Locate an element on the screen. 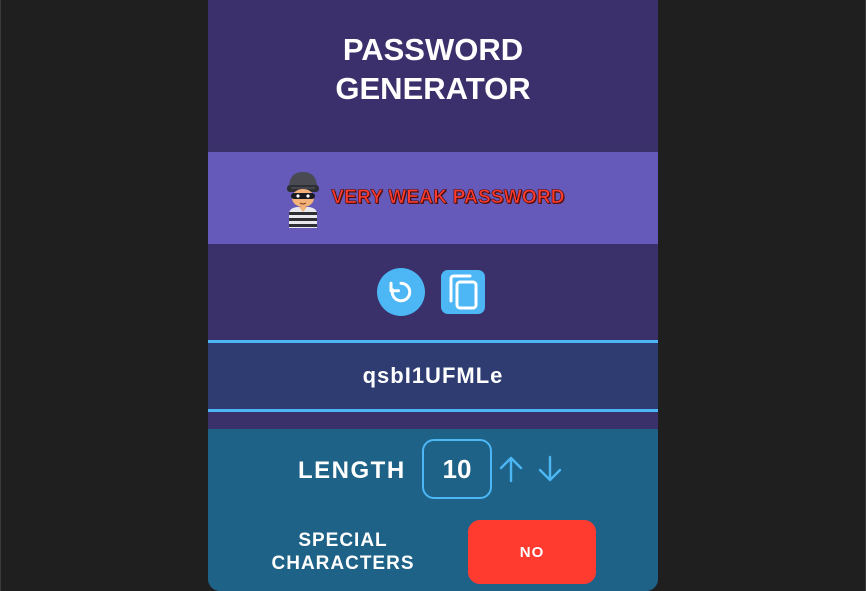 The width and height of the screenshot is (866, 591). length-label: LENGTH is located at coordinates (352, 470).